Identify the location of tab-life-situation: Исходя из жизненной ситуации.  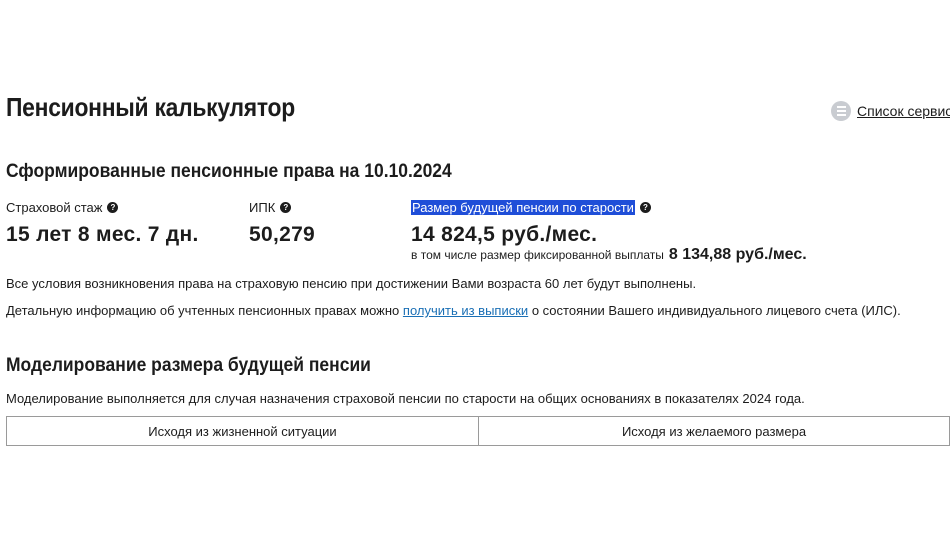
(242, 431).